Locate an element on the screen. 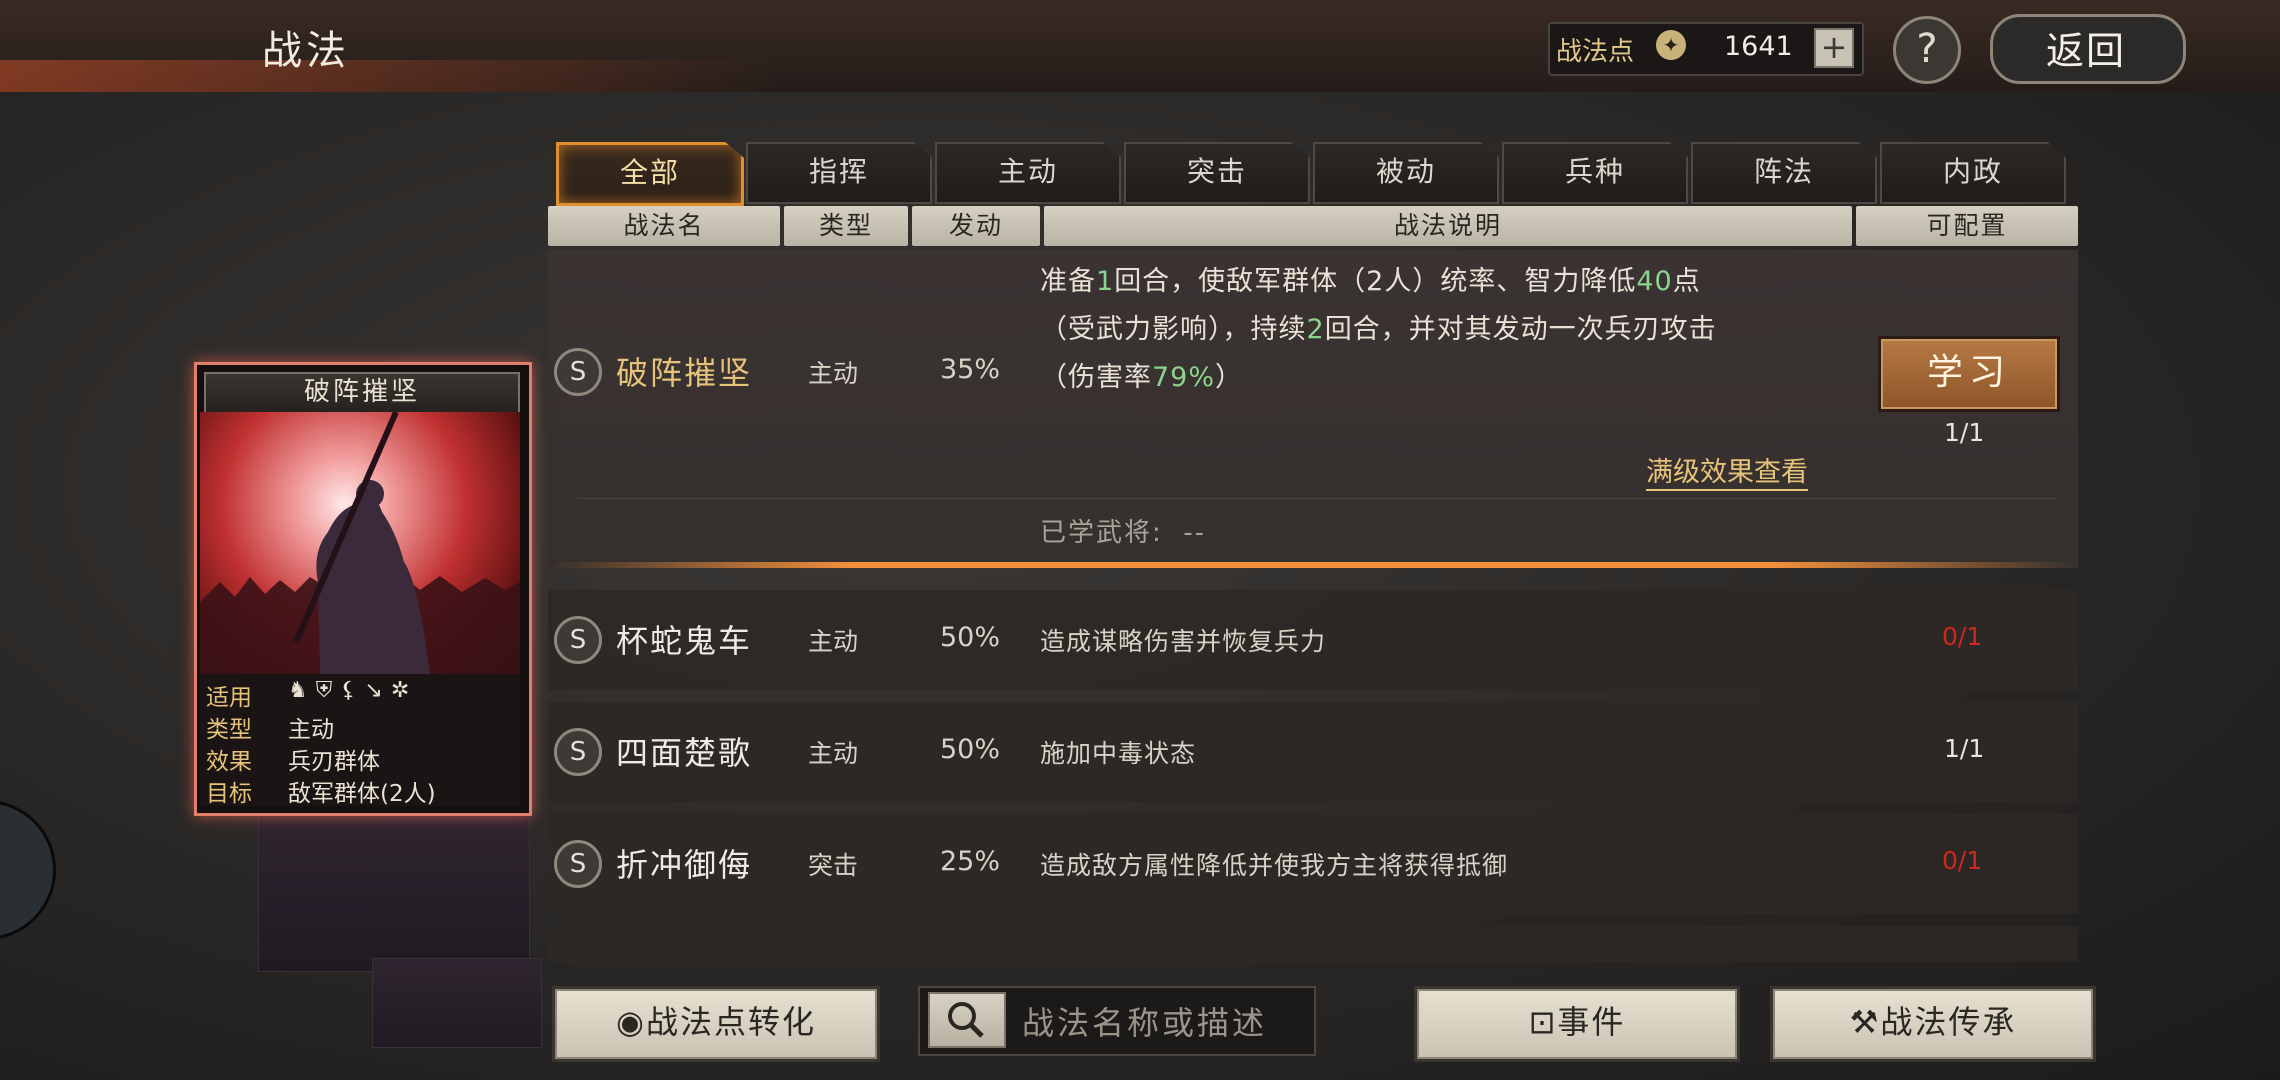 The height and width of the screenshot is (1080, 2280). tactic-description: 施加中毒状态 is located at coordinates (1118, 753).